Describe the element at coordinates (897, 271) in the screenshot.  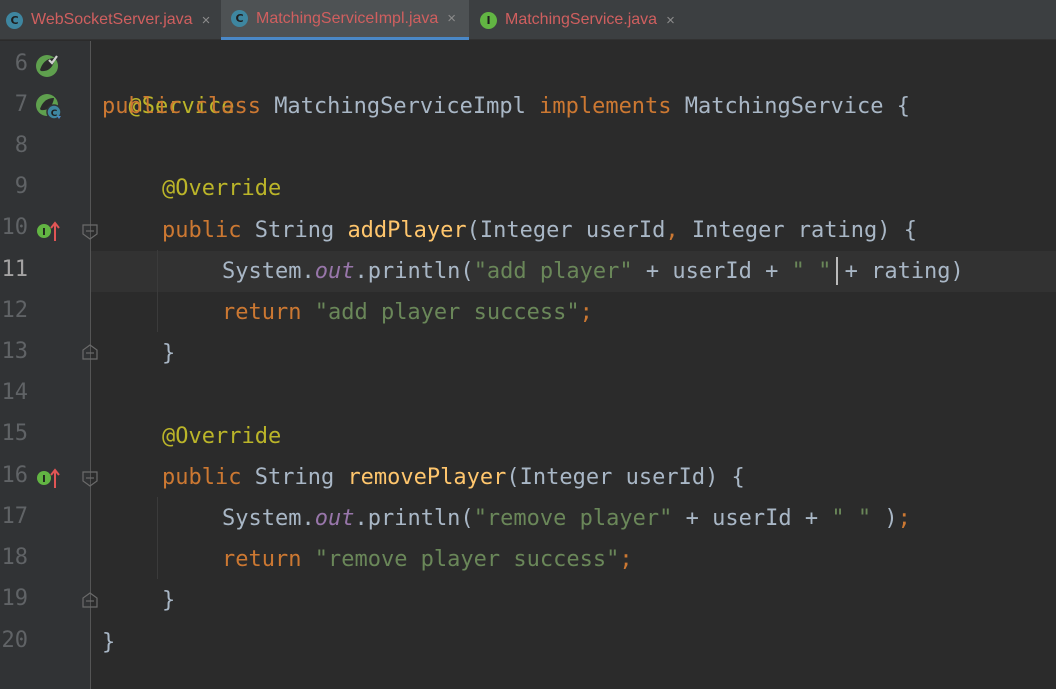
I see `expr: + rating)` at that location.